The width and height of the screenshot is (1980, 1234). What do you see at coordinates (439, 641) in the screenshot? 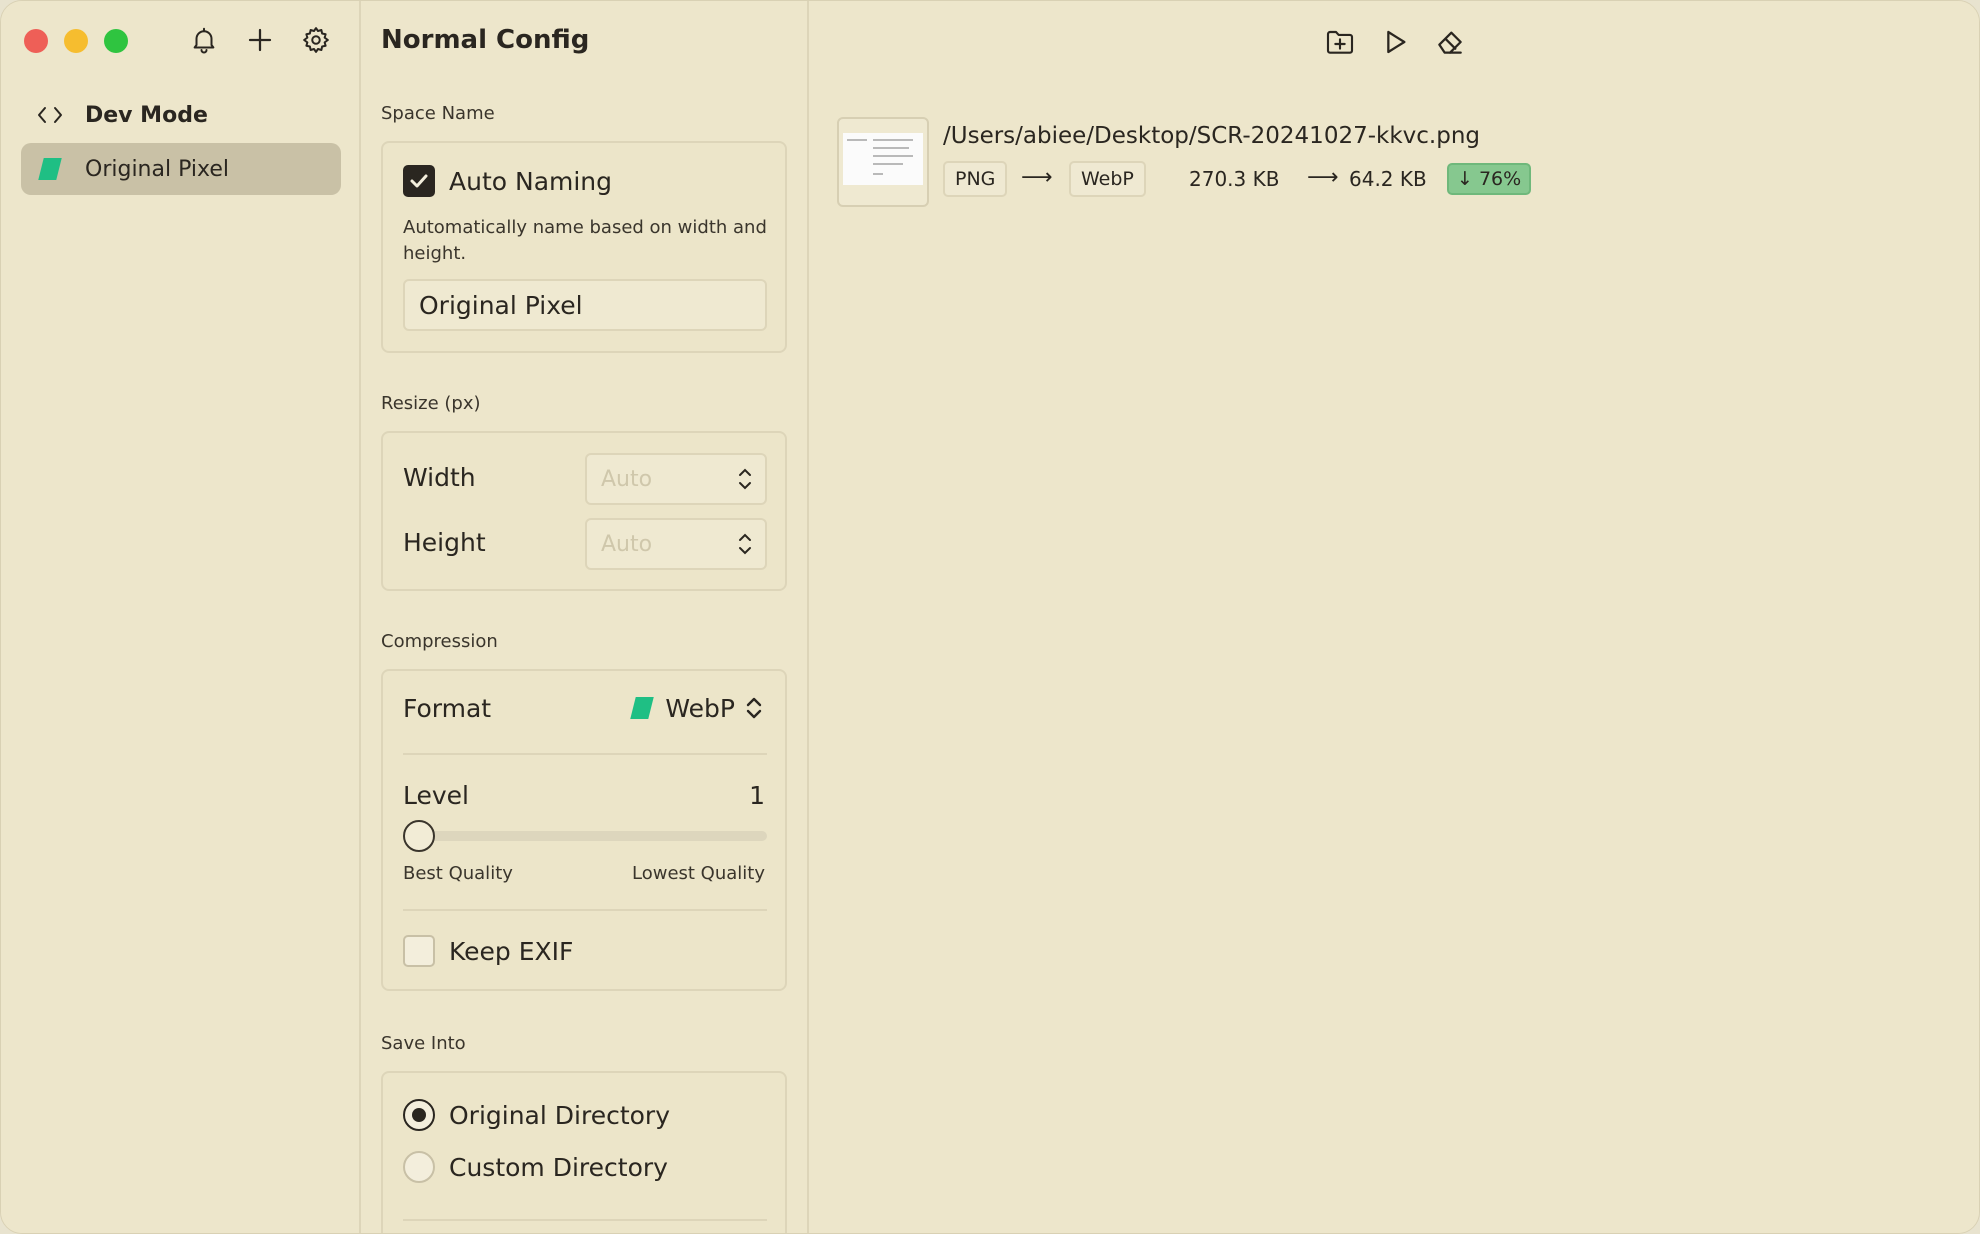
I see `compression-label: Compression` at bounding box center [439, 641].